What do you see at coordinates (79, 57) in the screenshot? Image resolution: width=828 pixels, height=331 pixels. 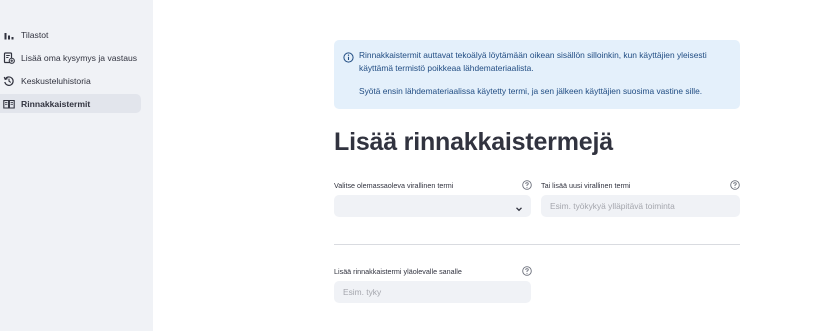 I see `sidebar-item-label: Lisää oma kysymys ja vastaus` at bounding box center [79, 57].